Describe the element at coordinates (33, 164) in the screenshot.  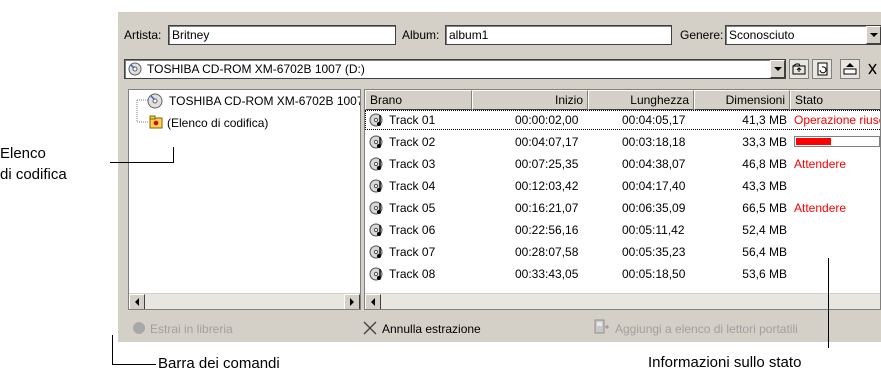
I see `callout-encoding-list: Elenco di codifica` at that location.